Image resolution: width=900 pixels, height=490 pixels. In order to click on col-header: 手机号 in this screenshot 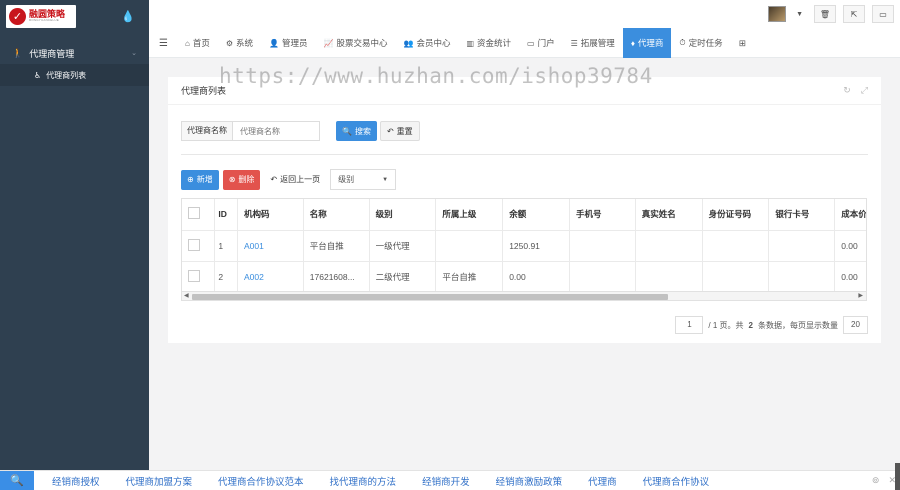, I will do `click(602, 215)`.